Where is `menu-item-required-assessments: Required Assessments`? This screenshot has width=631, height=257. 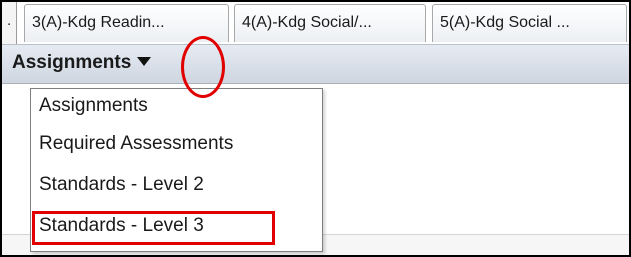
menu-item-required-assessments: Required Assessments is located at coordinates (136, 144).